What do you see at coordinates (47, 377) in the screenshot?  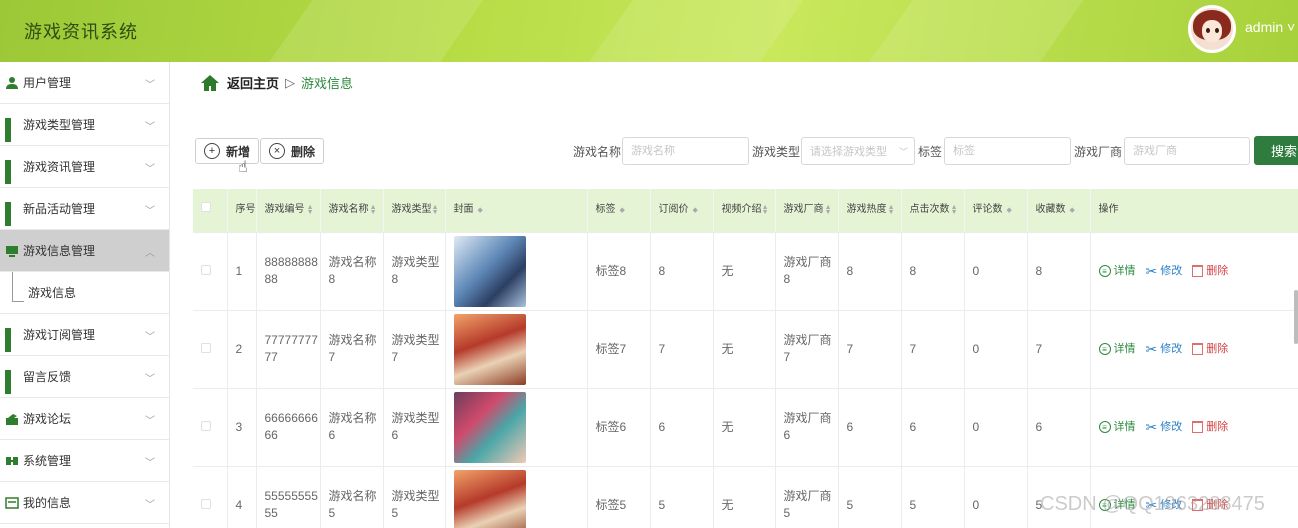 I see `sidebar-item-label: 留言反馈` at bounding box center [47, 377].